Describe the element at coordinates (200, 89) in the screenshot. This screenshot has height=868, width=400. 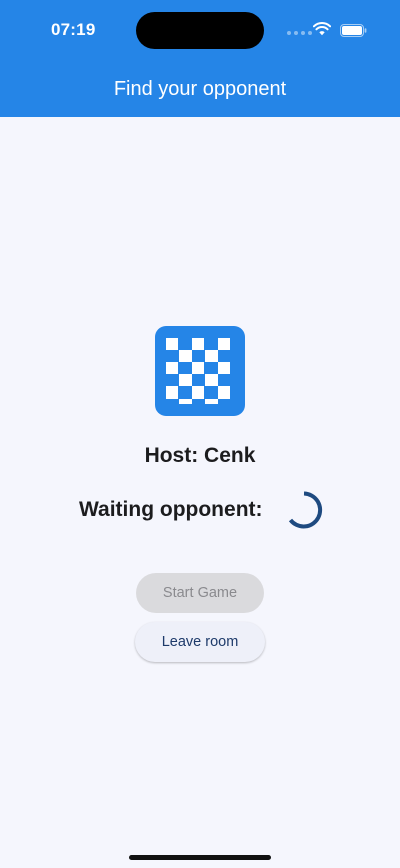
I see `page-title: Find your opponent` at that location.